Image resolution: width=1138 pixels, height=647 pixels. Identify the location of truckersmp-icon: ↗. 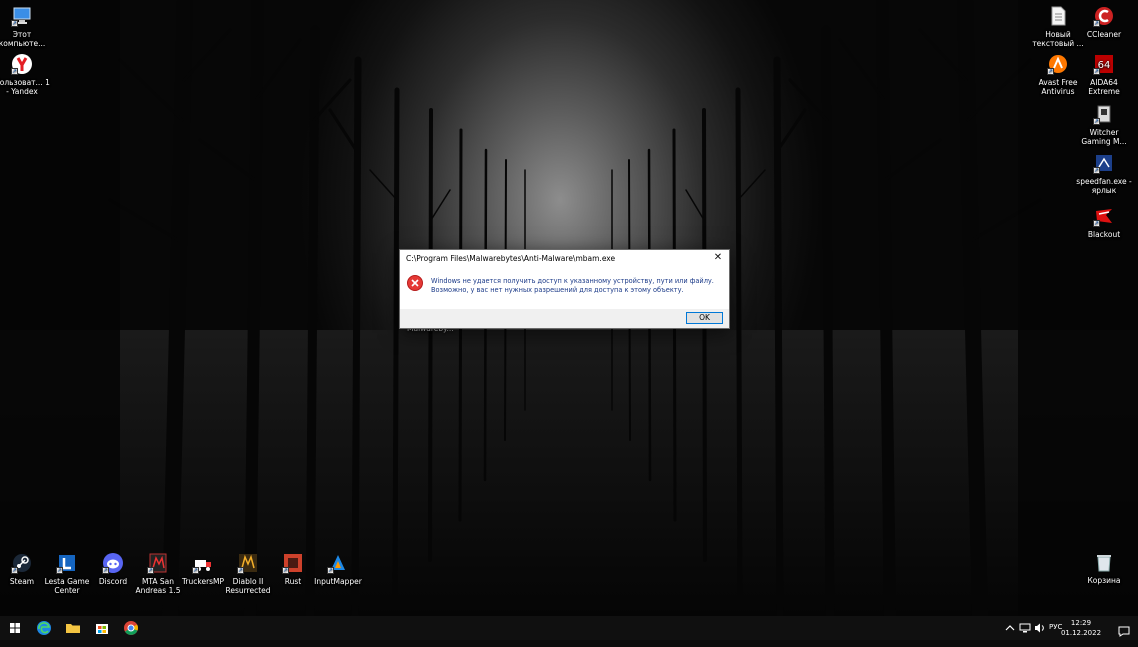
(203, 563).